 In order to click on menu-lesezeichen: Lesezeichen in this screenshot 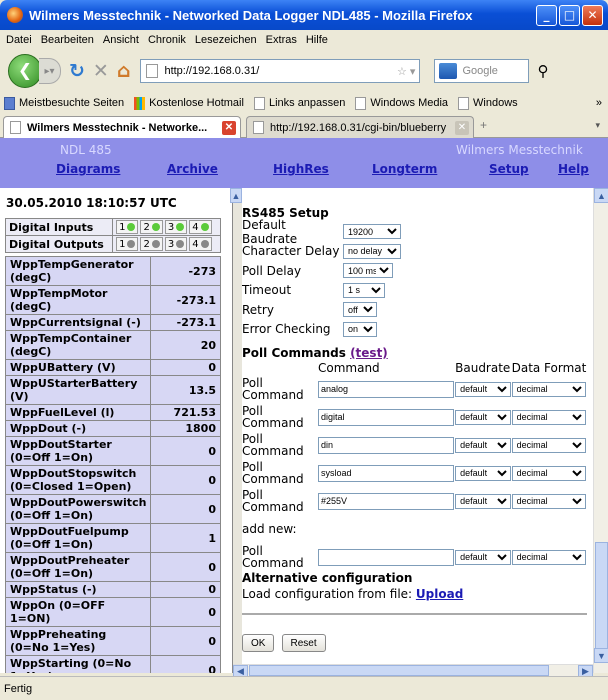, I will do `click(226, 40)`.